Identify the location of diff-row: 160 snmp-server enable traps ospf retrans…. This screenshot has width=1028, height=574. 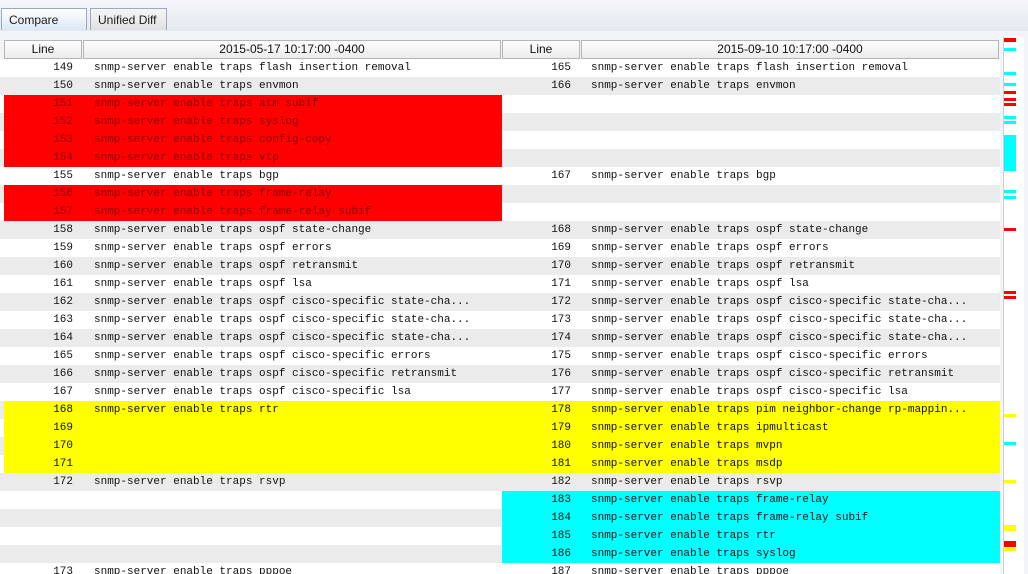
(500, 266).